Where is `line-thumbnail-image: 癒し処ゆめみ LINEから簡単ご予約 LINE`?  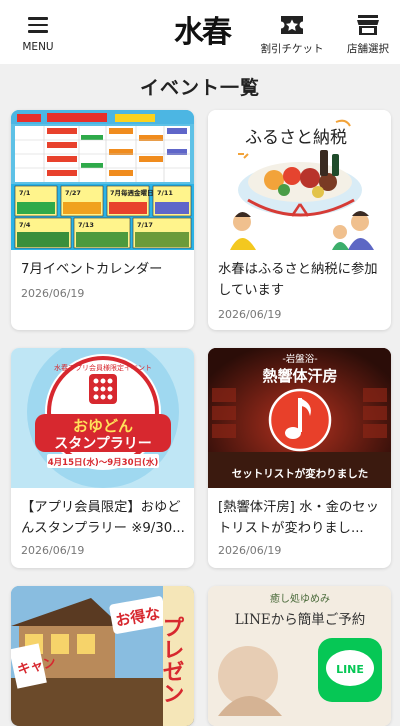 line-thumbnail-image: 癒し処ゆめみ LINEから簡単ご予約 LINE is located at coordinates (299, 656).